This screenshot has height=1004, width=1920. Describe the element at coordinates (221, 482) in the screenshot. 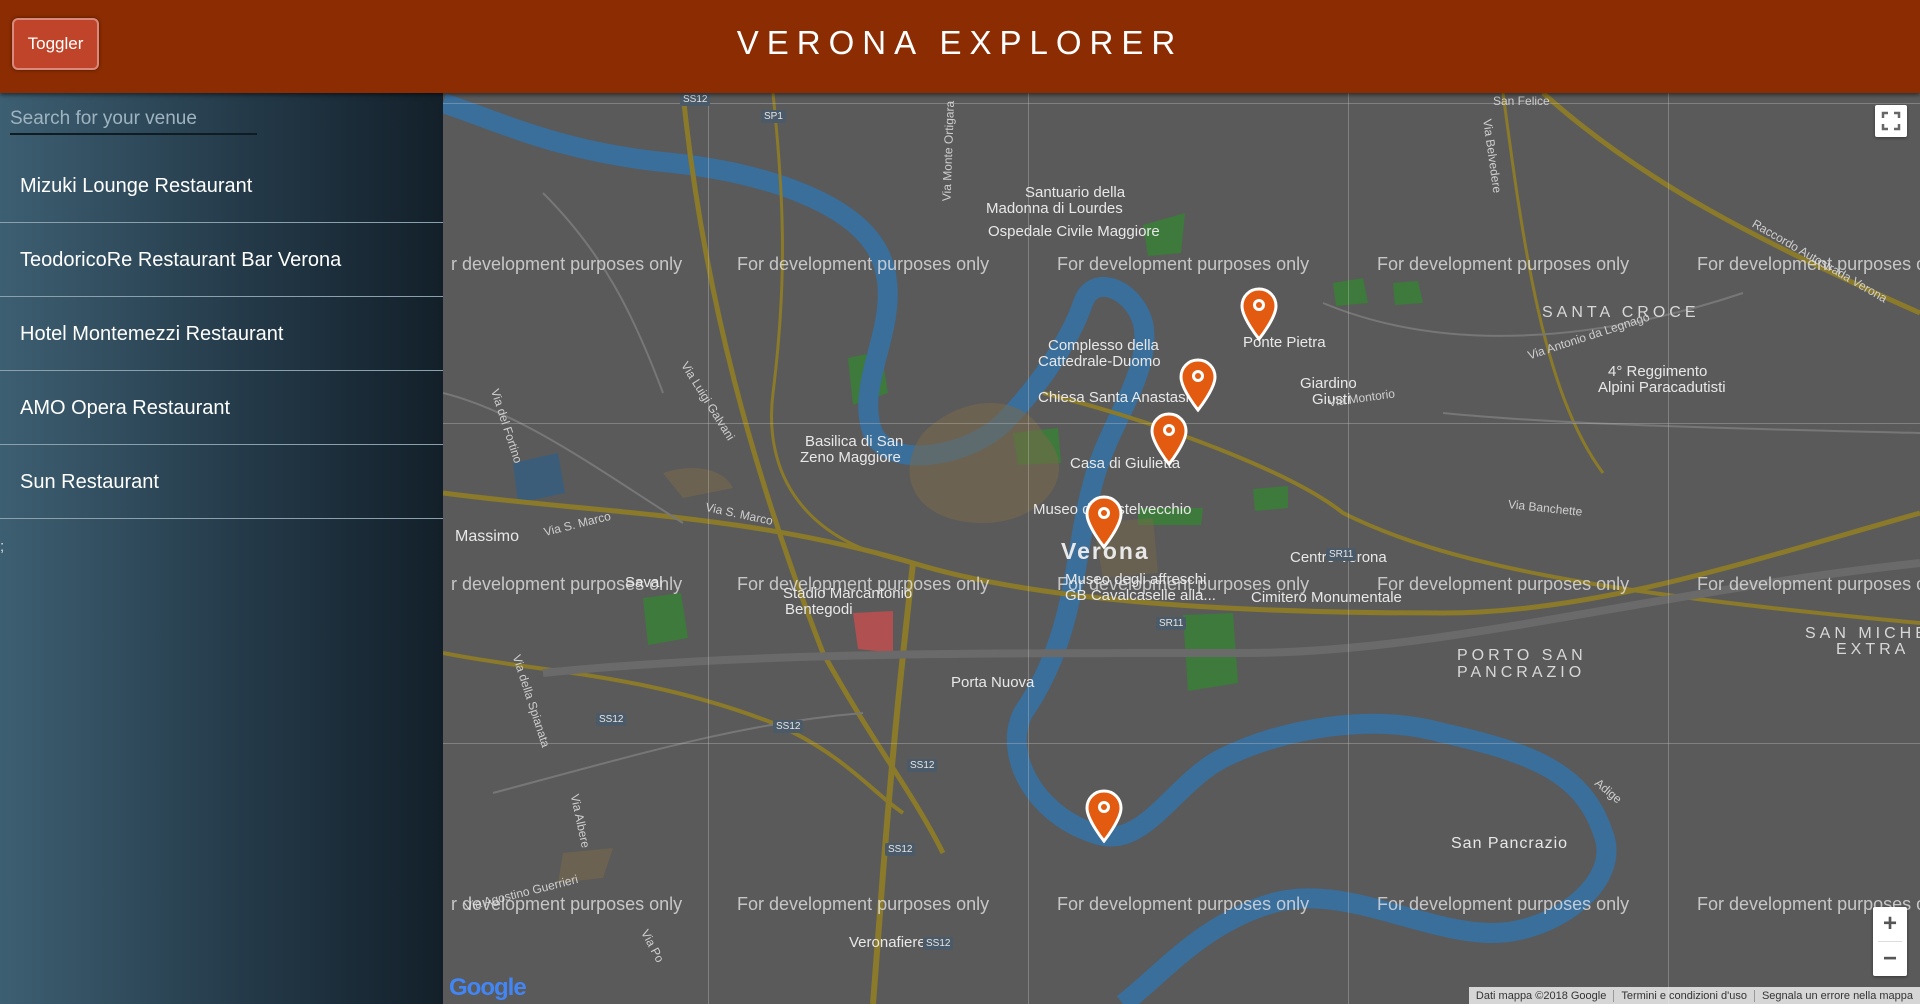

I see `venue-item-sun: Sun Restaurant` at that location.